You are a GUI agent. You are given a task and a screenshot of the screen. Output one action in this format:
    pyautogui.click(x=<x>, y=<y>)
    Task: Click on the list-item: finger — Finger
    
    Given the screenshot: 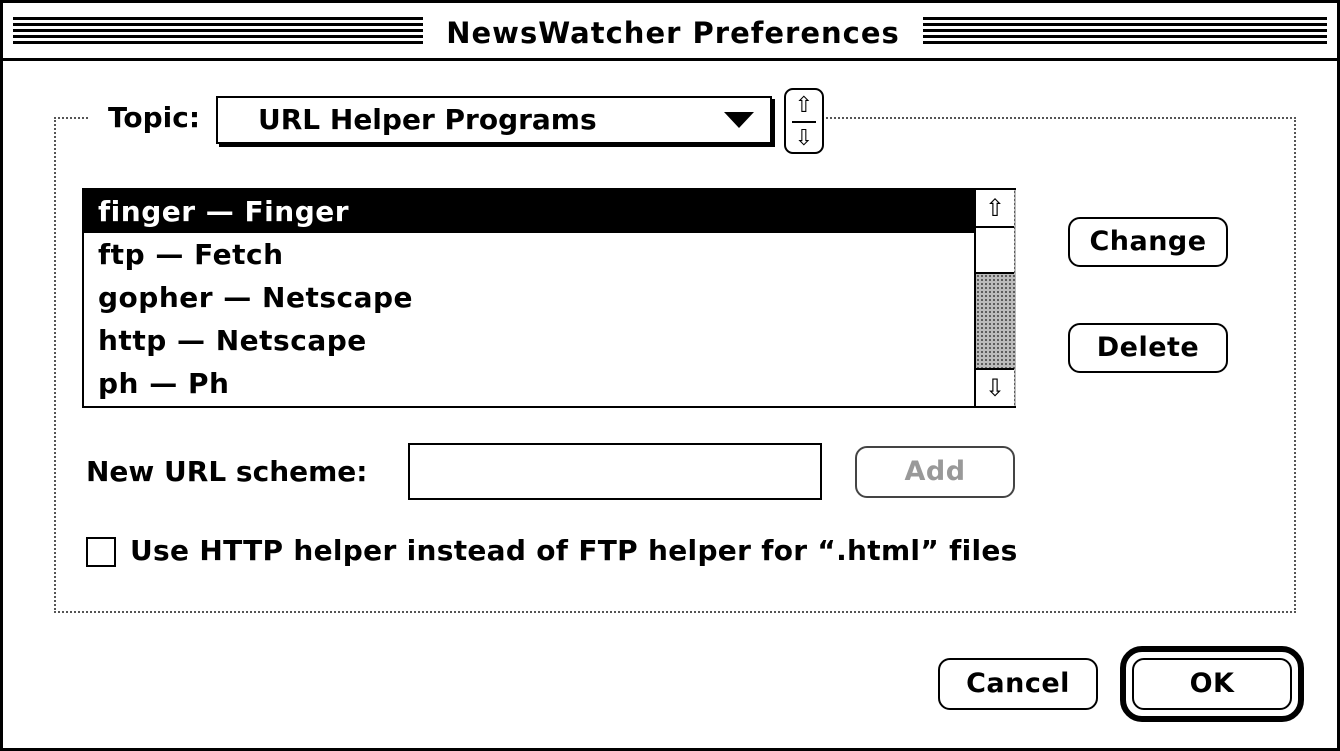 What is the action you would take?
    pyautogui.click(x=529, y=211)
    